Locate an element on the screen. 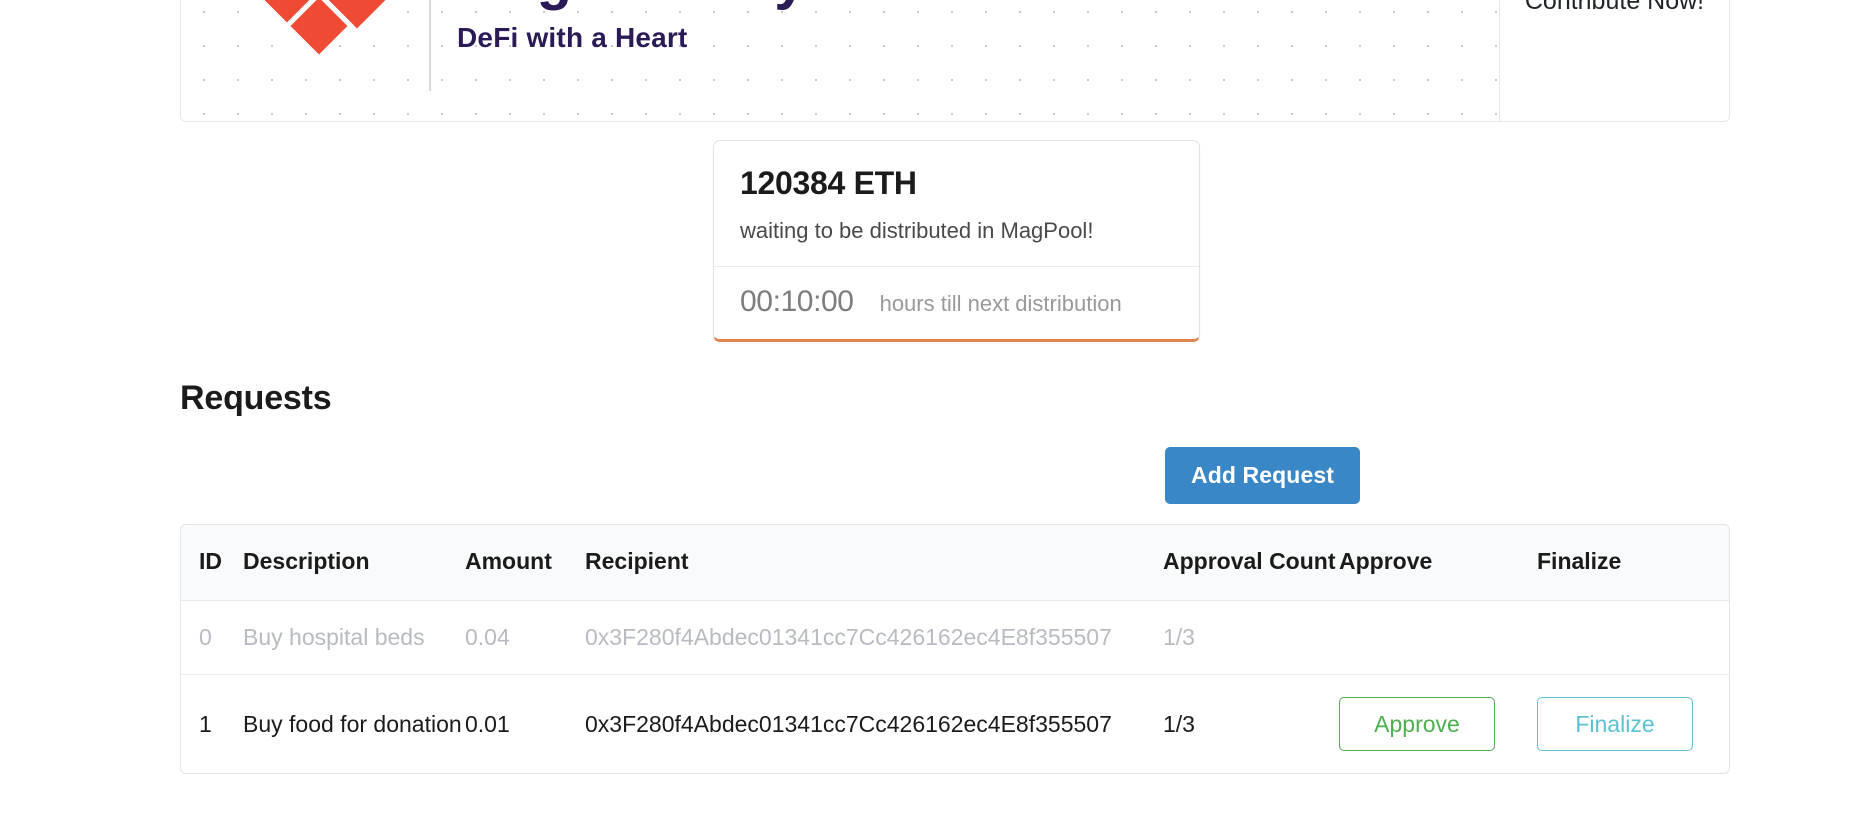 The image size is (1866, 833). brand-banner-left: Magnanimity DeFi with a Heart is located at coordinates (840, 60).